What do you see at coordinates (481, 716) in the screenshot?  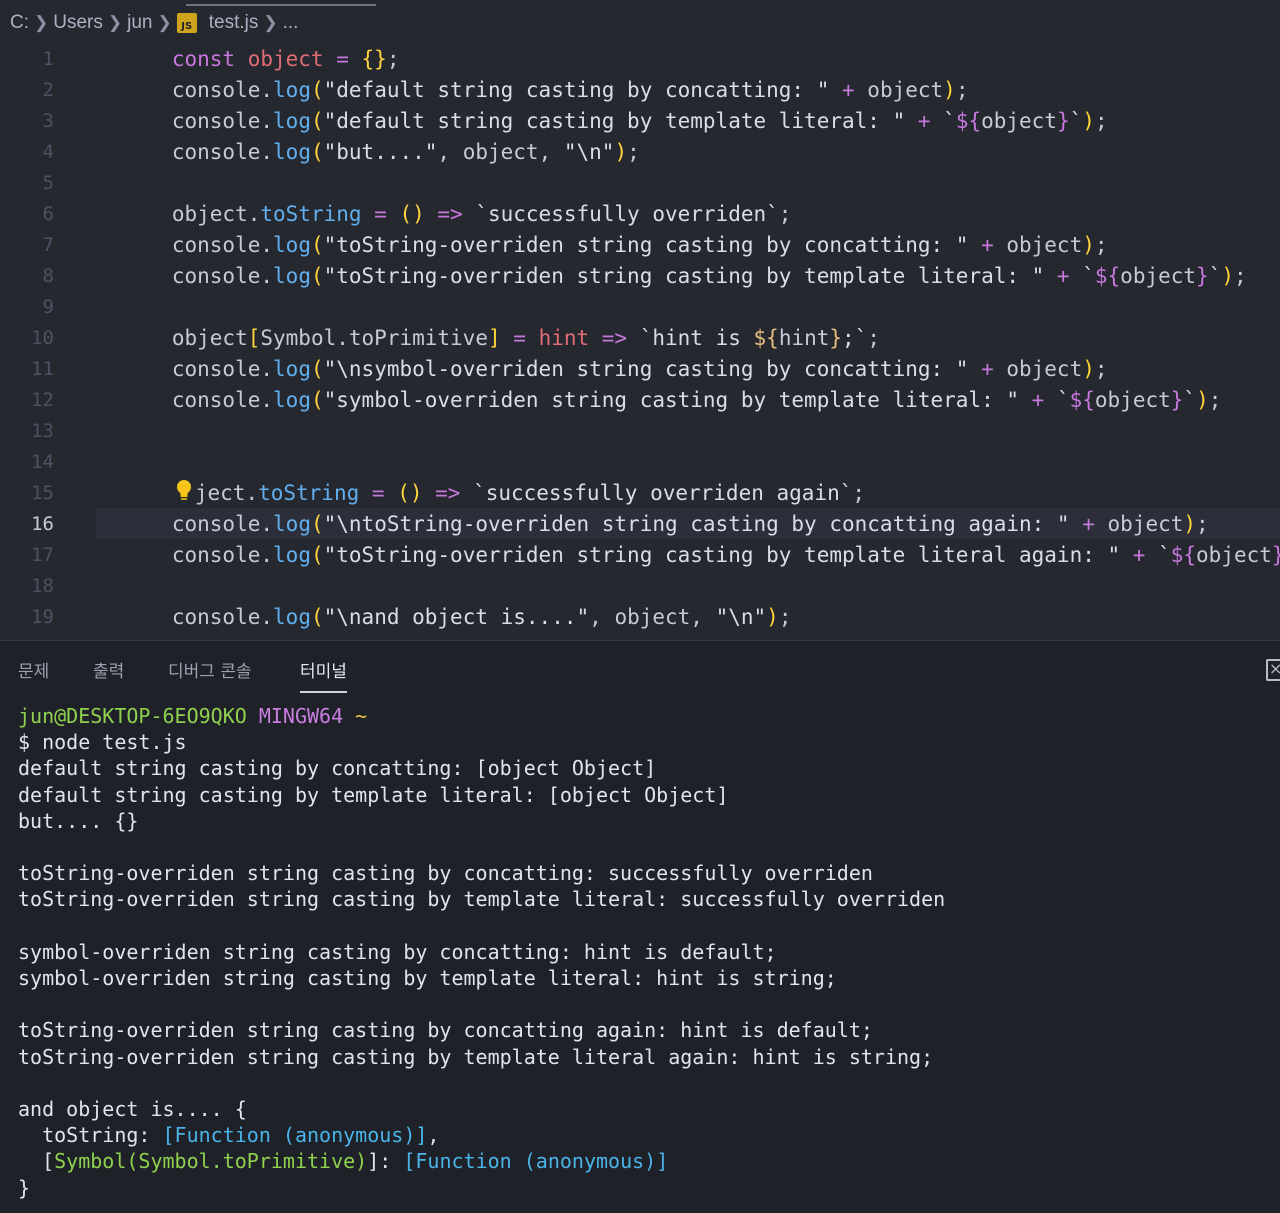 I see `terminal-prompt: jun@DESKTOP-6EO9QKO MINGW64 ~` at bounding box center [481, 716].